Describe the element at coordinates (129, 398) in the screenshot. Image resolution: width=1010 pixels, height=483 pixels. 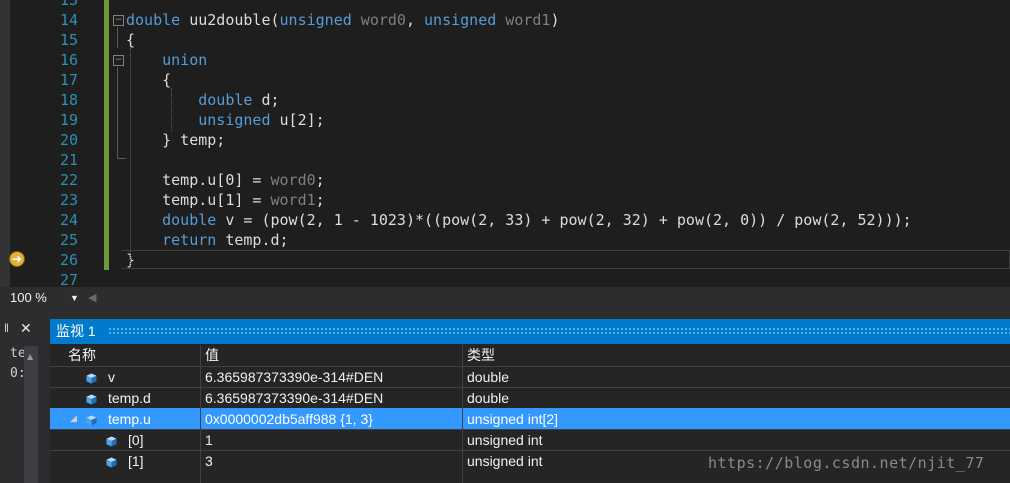
I see `watch-name-cell: temp.d` at that location.